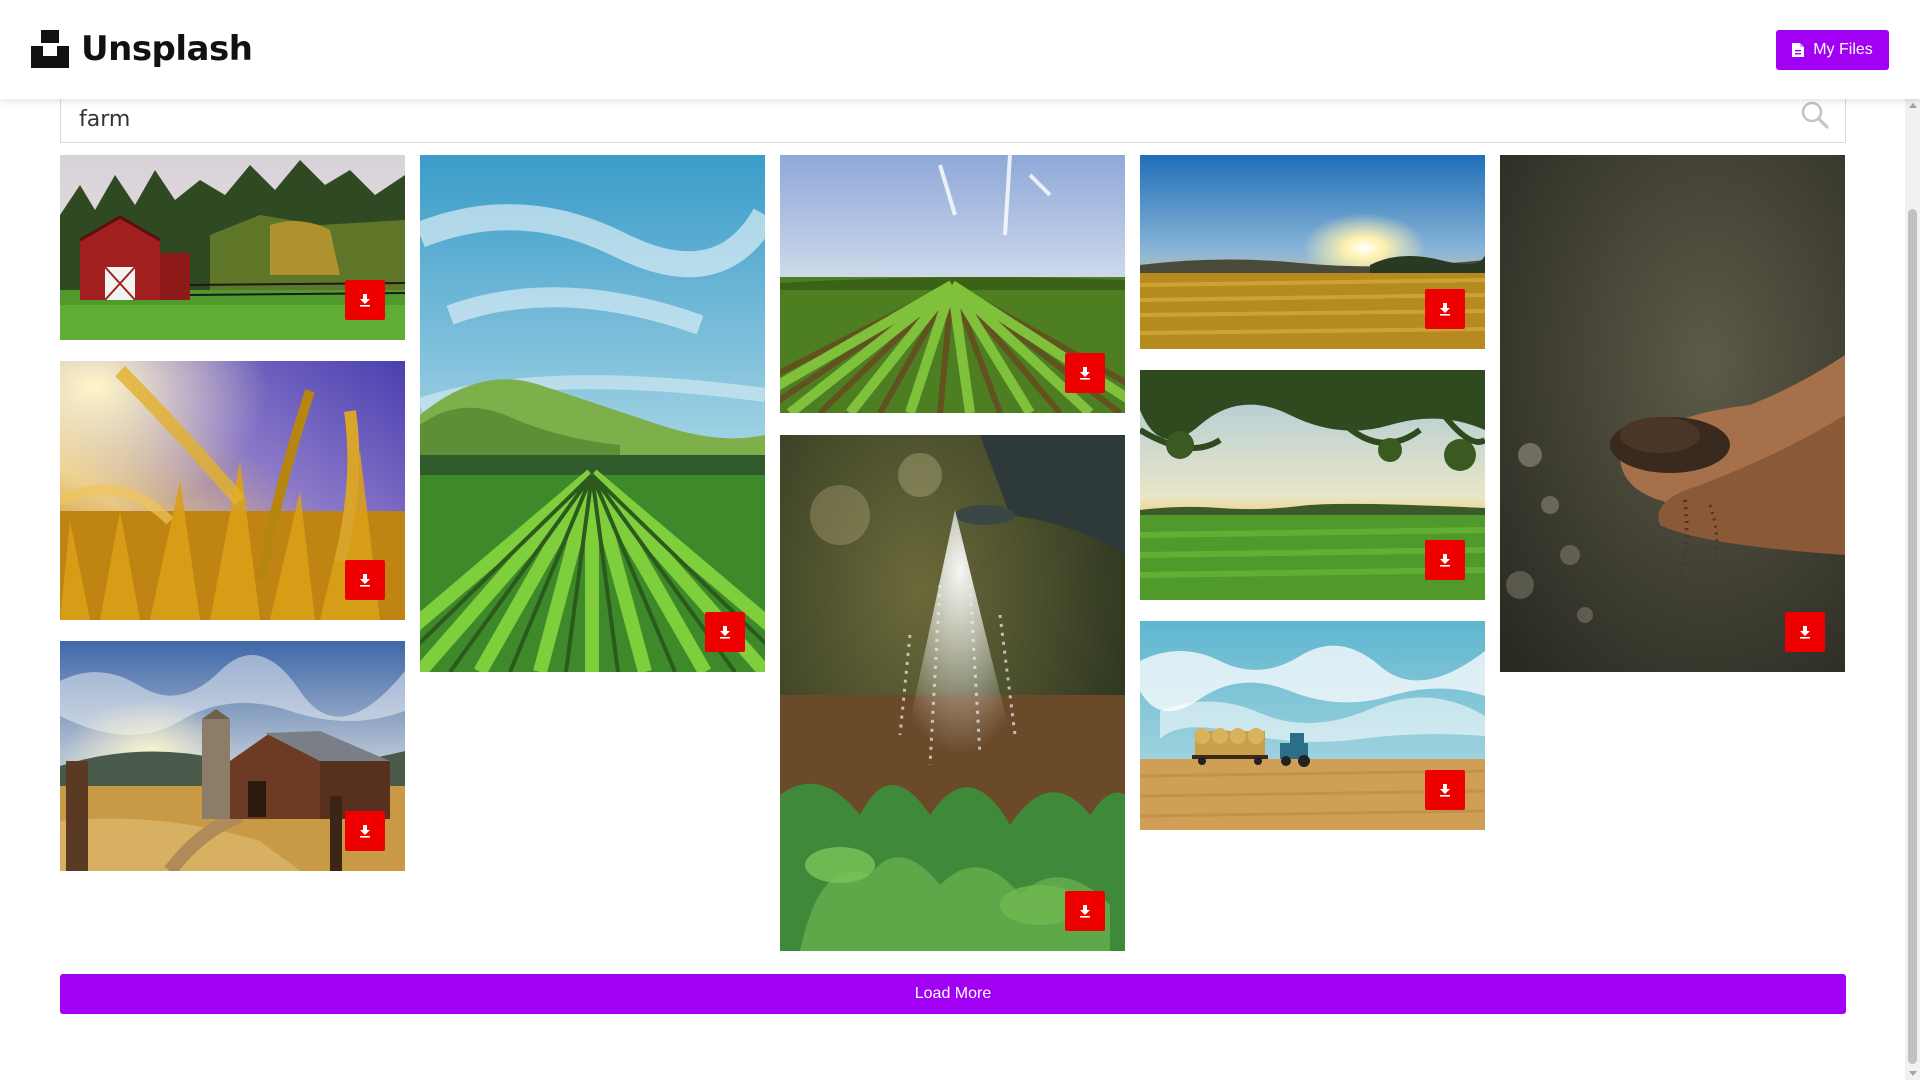  I want to click on photo-sunset-field, so click(1312, 252).